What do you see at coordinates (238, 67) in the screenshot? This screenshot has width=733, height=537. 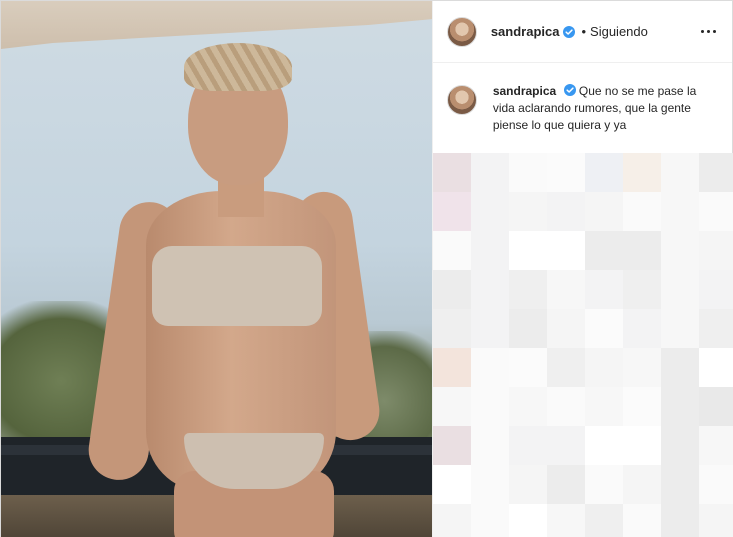 I see `photo-bandana` at bounding box center [238, 67].